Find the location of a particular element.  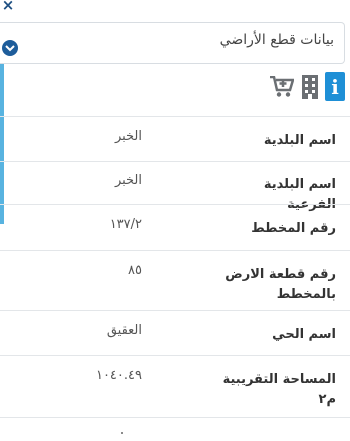

table-row: اسم البلدية الفرعية الخبر is located at coordinates (175, 186).